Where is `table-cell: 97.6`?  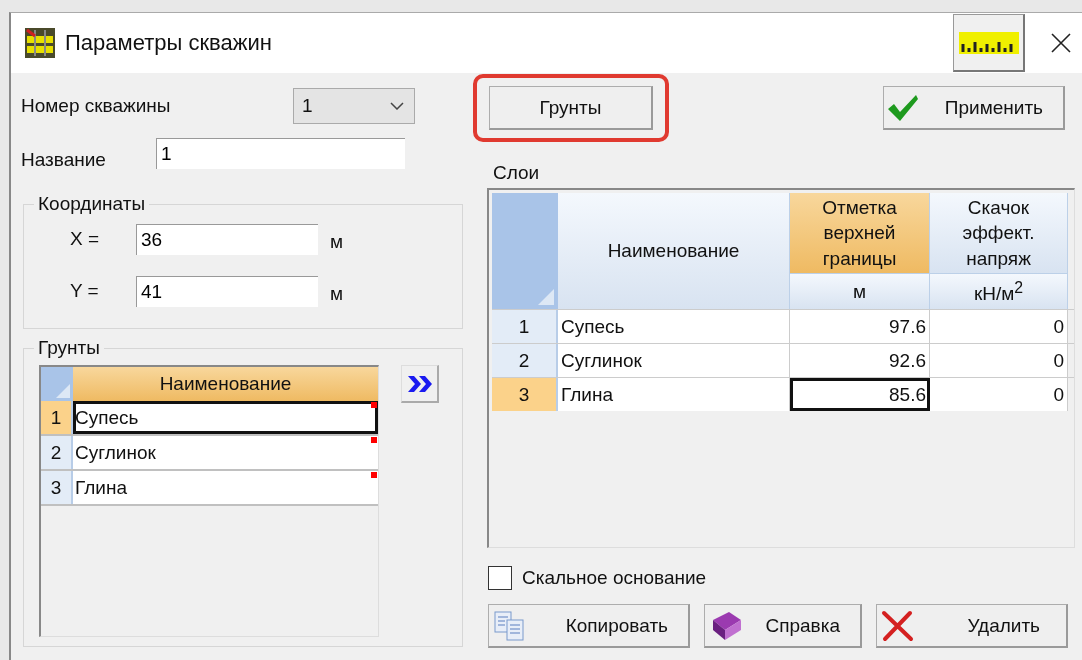 table-cell: 97.6 is located at coordinates (860, 326).